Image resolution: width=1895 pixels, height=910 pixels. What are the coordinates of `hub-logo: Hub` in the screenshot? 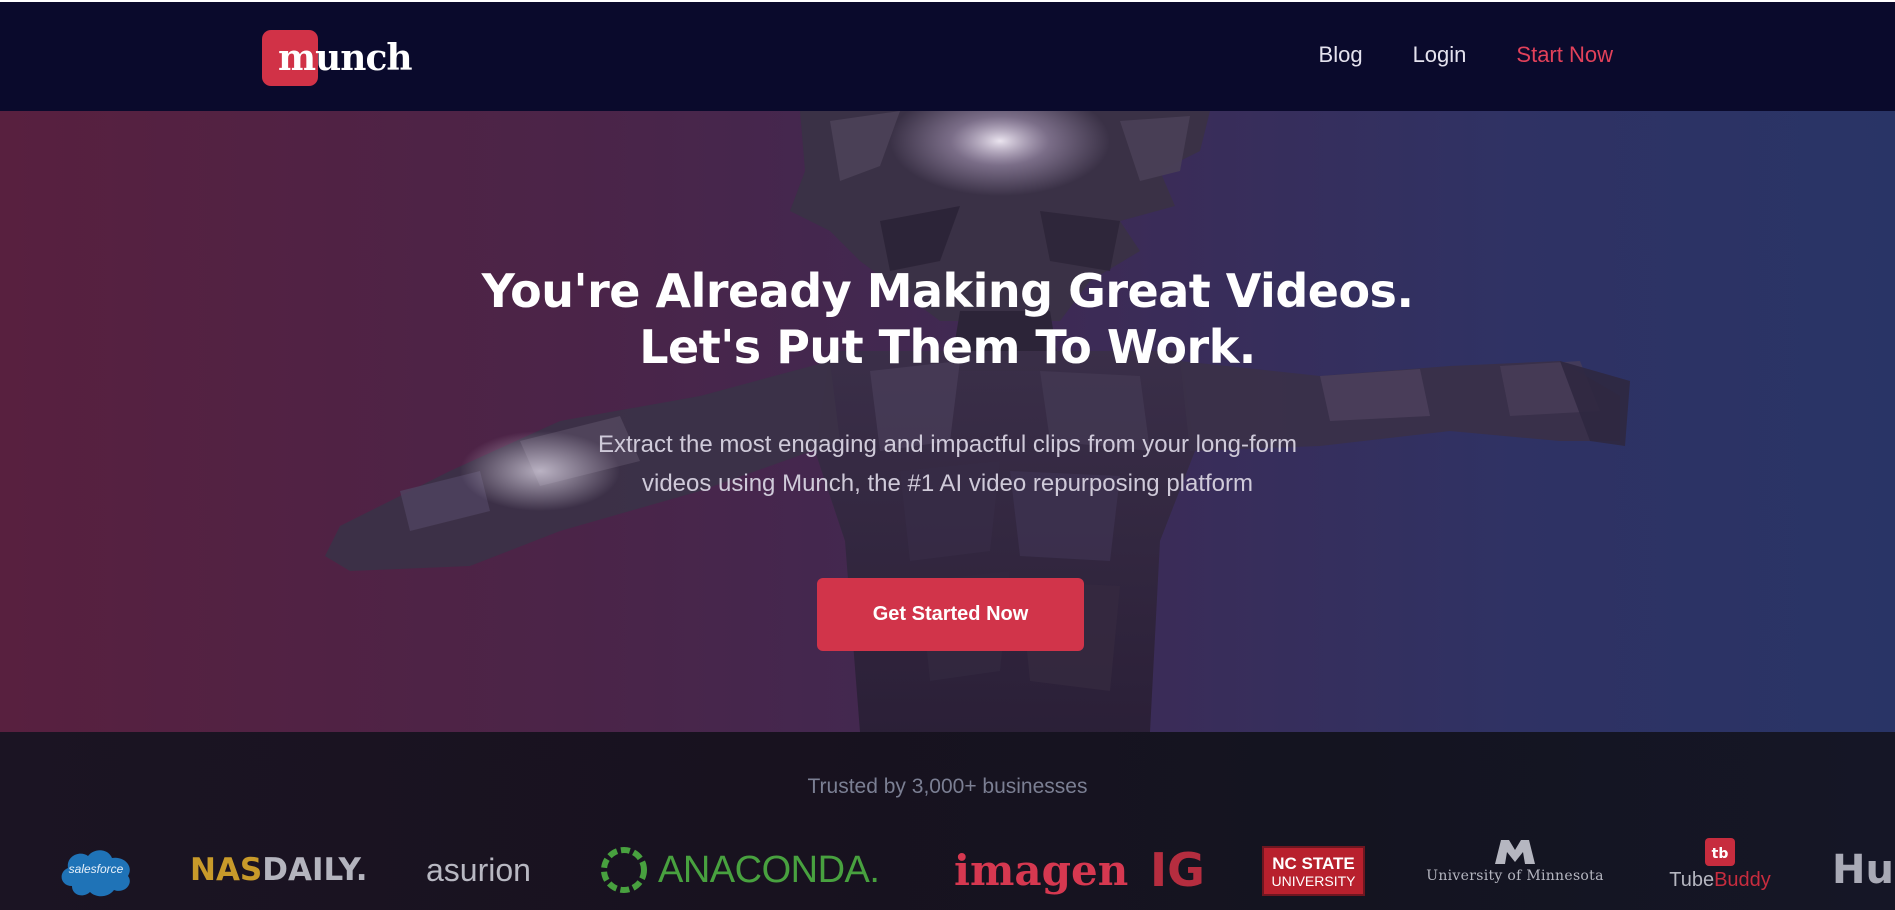 It's located at (1863, 870).